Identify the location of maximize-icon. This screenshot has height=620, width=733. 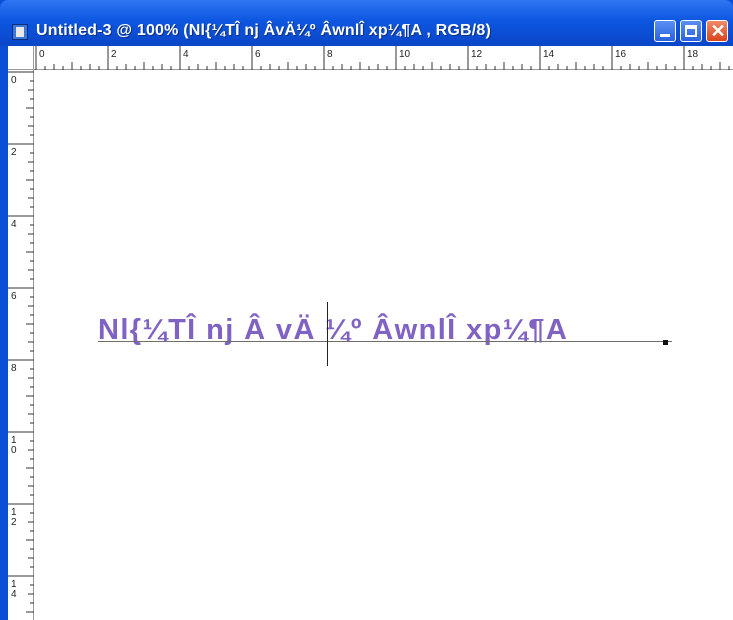
(691, 31).